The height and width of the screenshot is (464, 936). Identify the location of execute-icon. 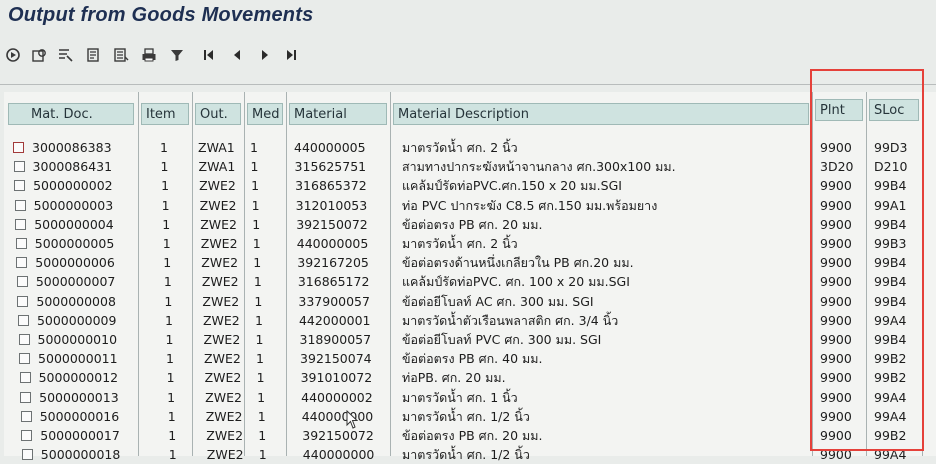
(13, 55).